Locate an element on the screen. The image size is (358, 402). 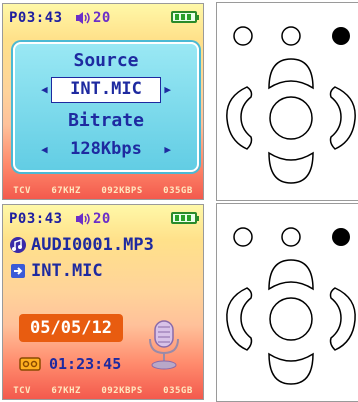
source-value: INT.MIC is located at coordinates (106, 89).